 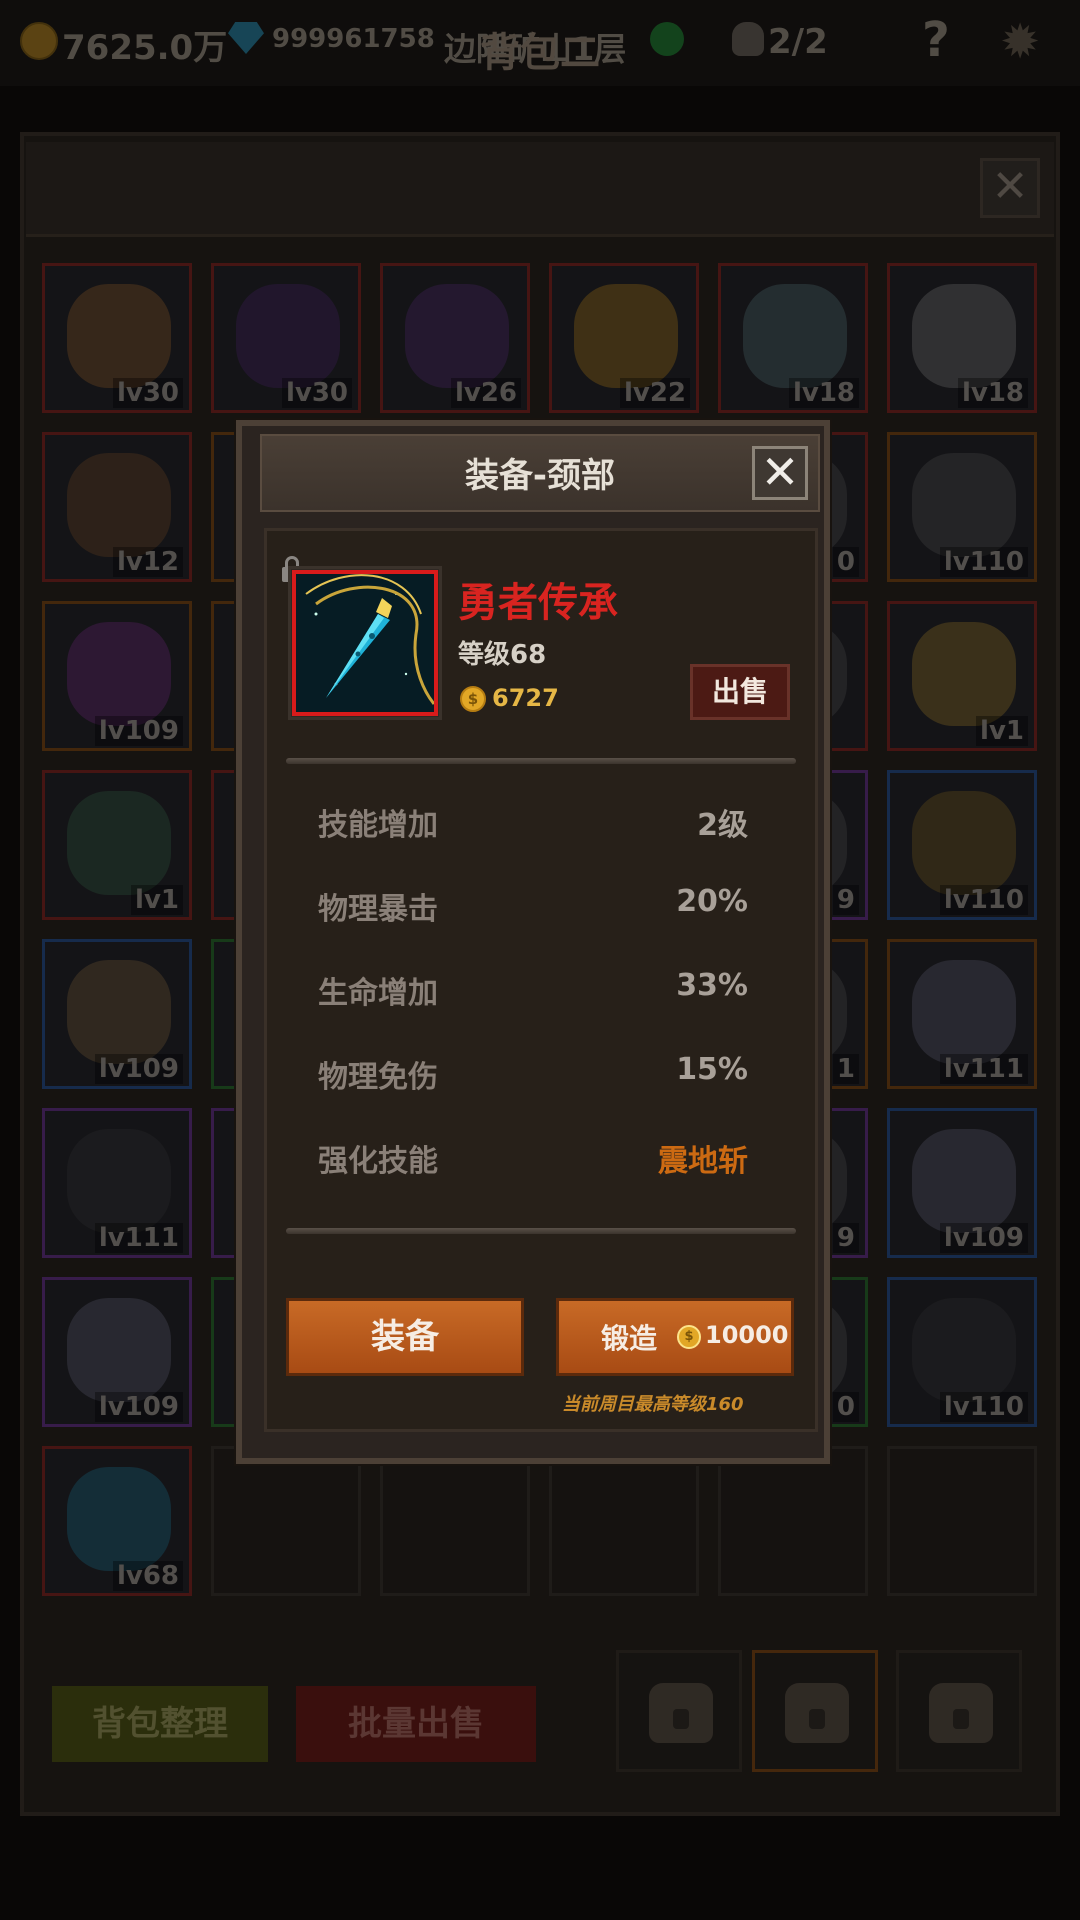 I want to click on slot-level: lv68, so click(x=147, y=1576).